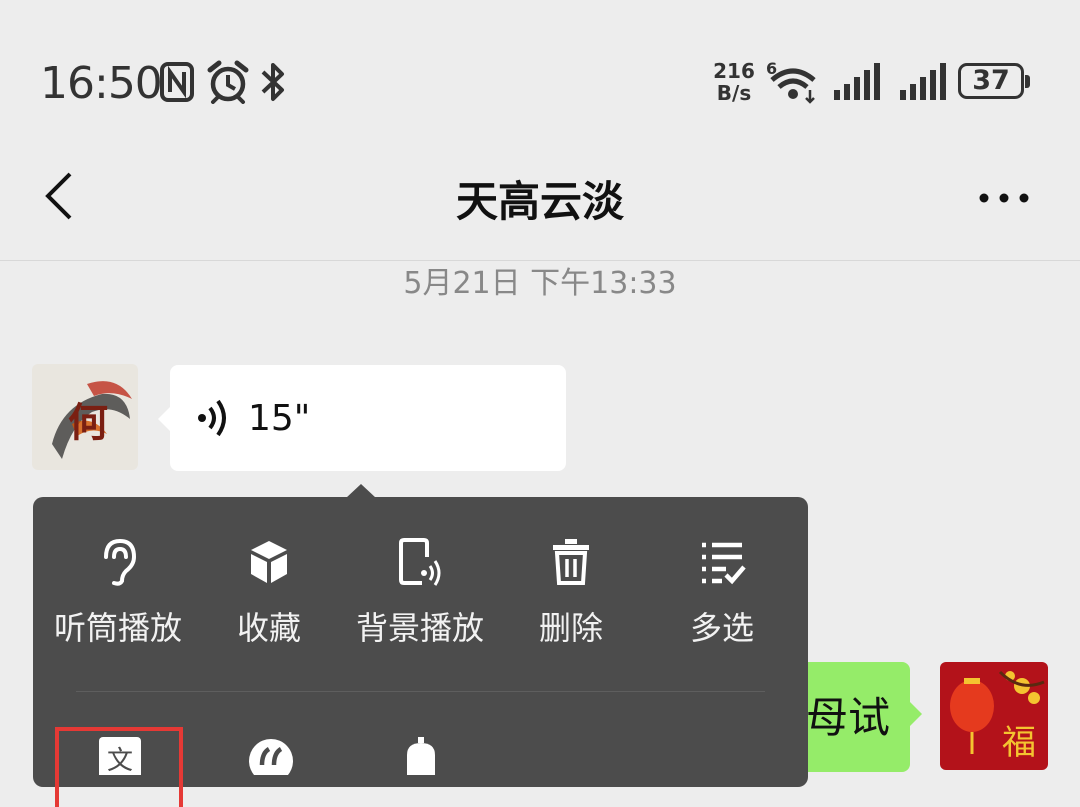 The height and width of the screenshot is (807, 1080). Describe the element at coordinates (994, 81) in the screenshot. I see `battery-icon: 37` at that location.